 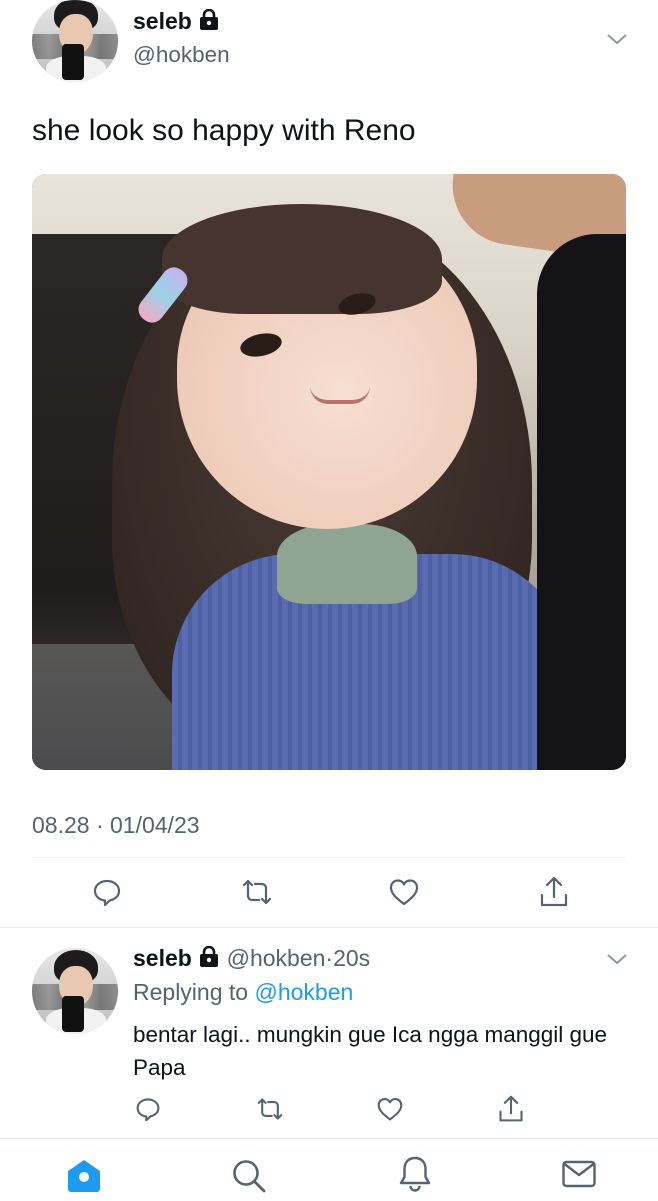 I want to click on author-name: seleb, so click(x=162, y=21).